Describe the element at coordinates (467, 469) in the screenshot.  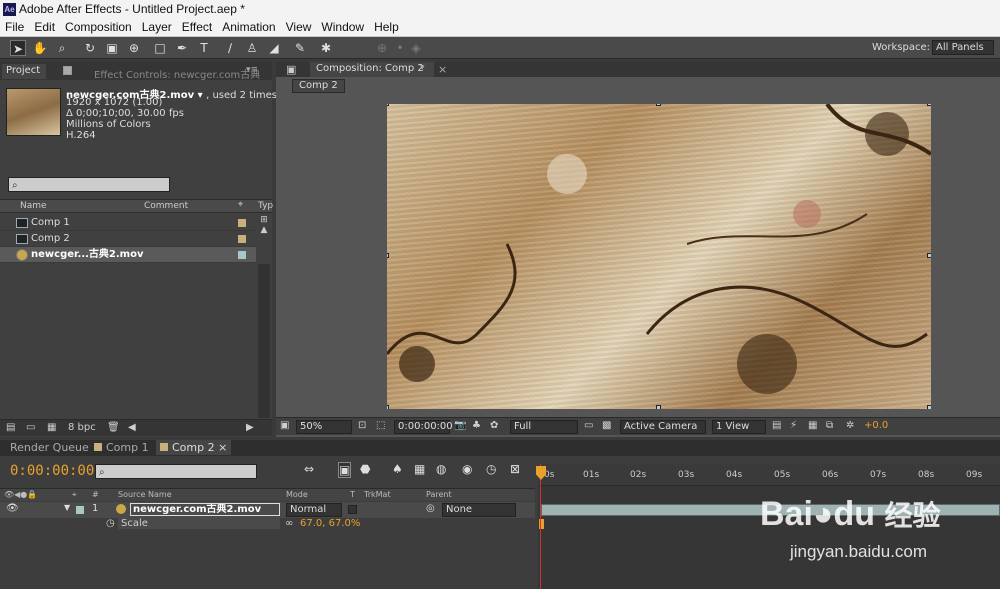
I see `brainstorm-icon: ◉` at that location.